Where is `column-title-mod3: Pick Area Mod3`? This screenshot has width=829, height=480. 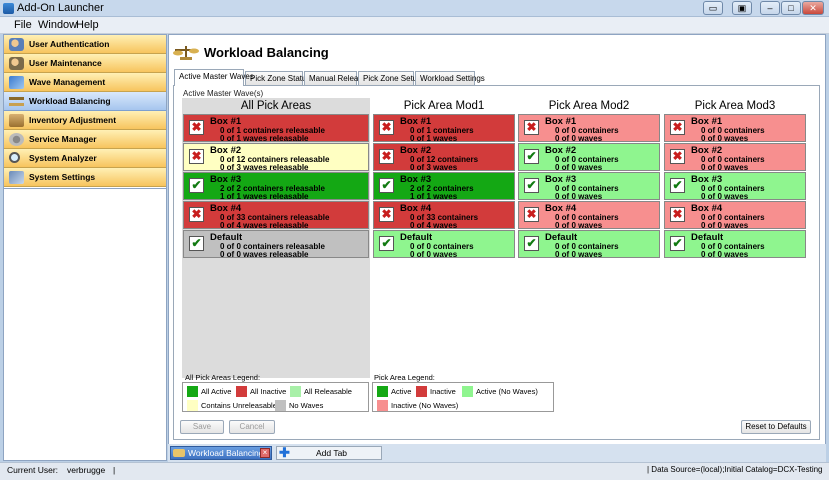
column-title-mod3: Pick Area Mod3 is located at coordinates (735, 106).